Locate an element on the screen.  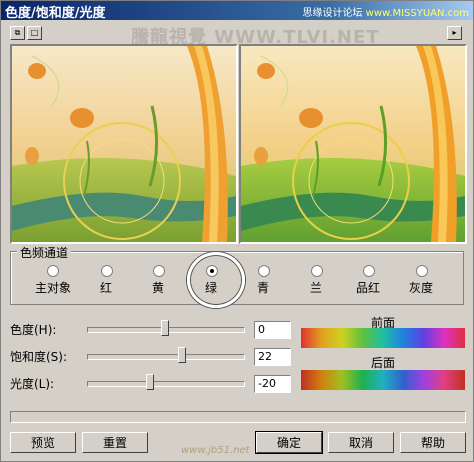
radio-master is located at coordinates (53, 271).